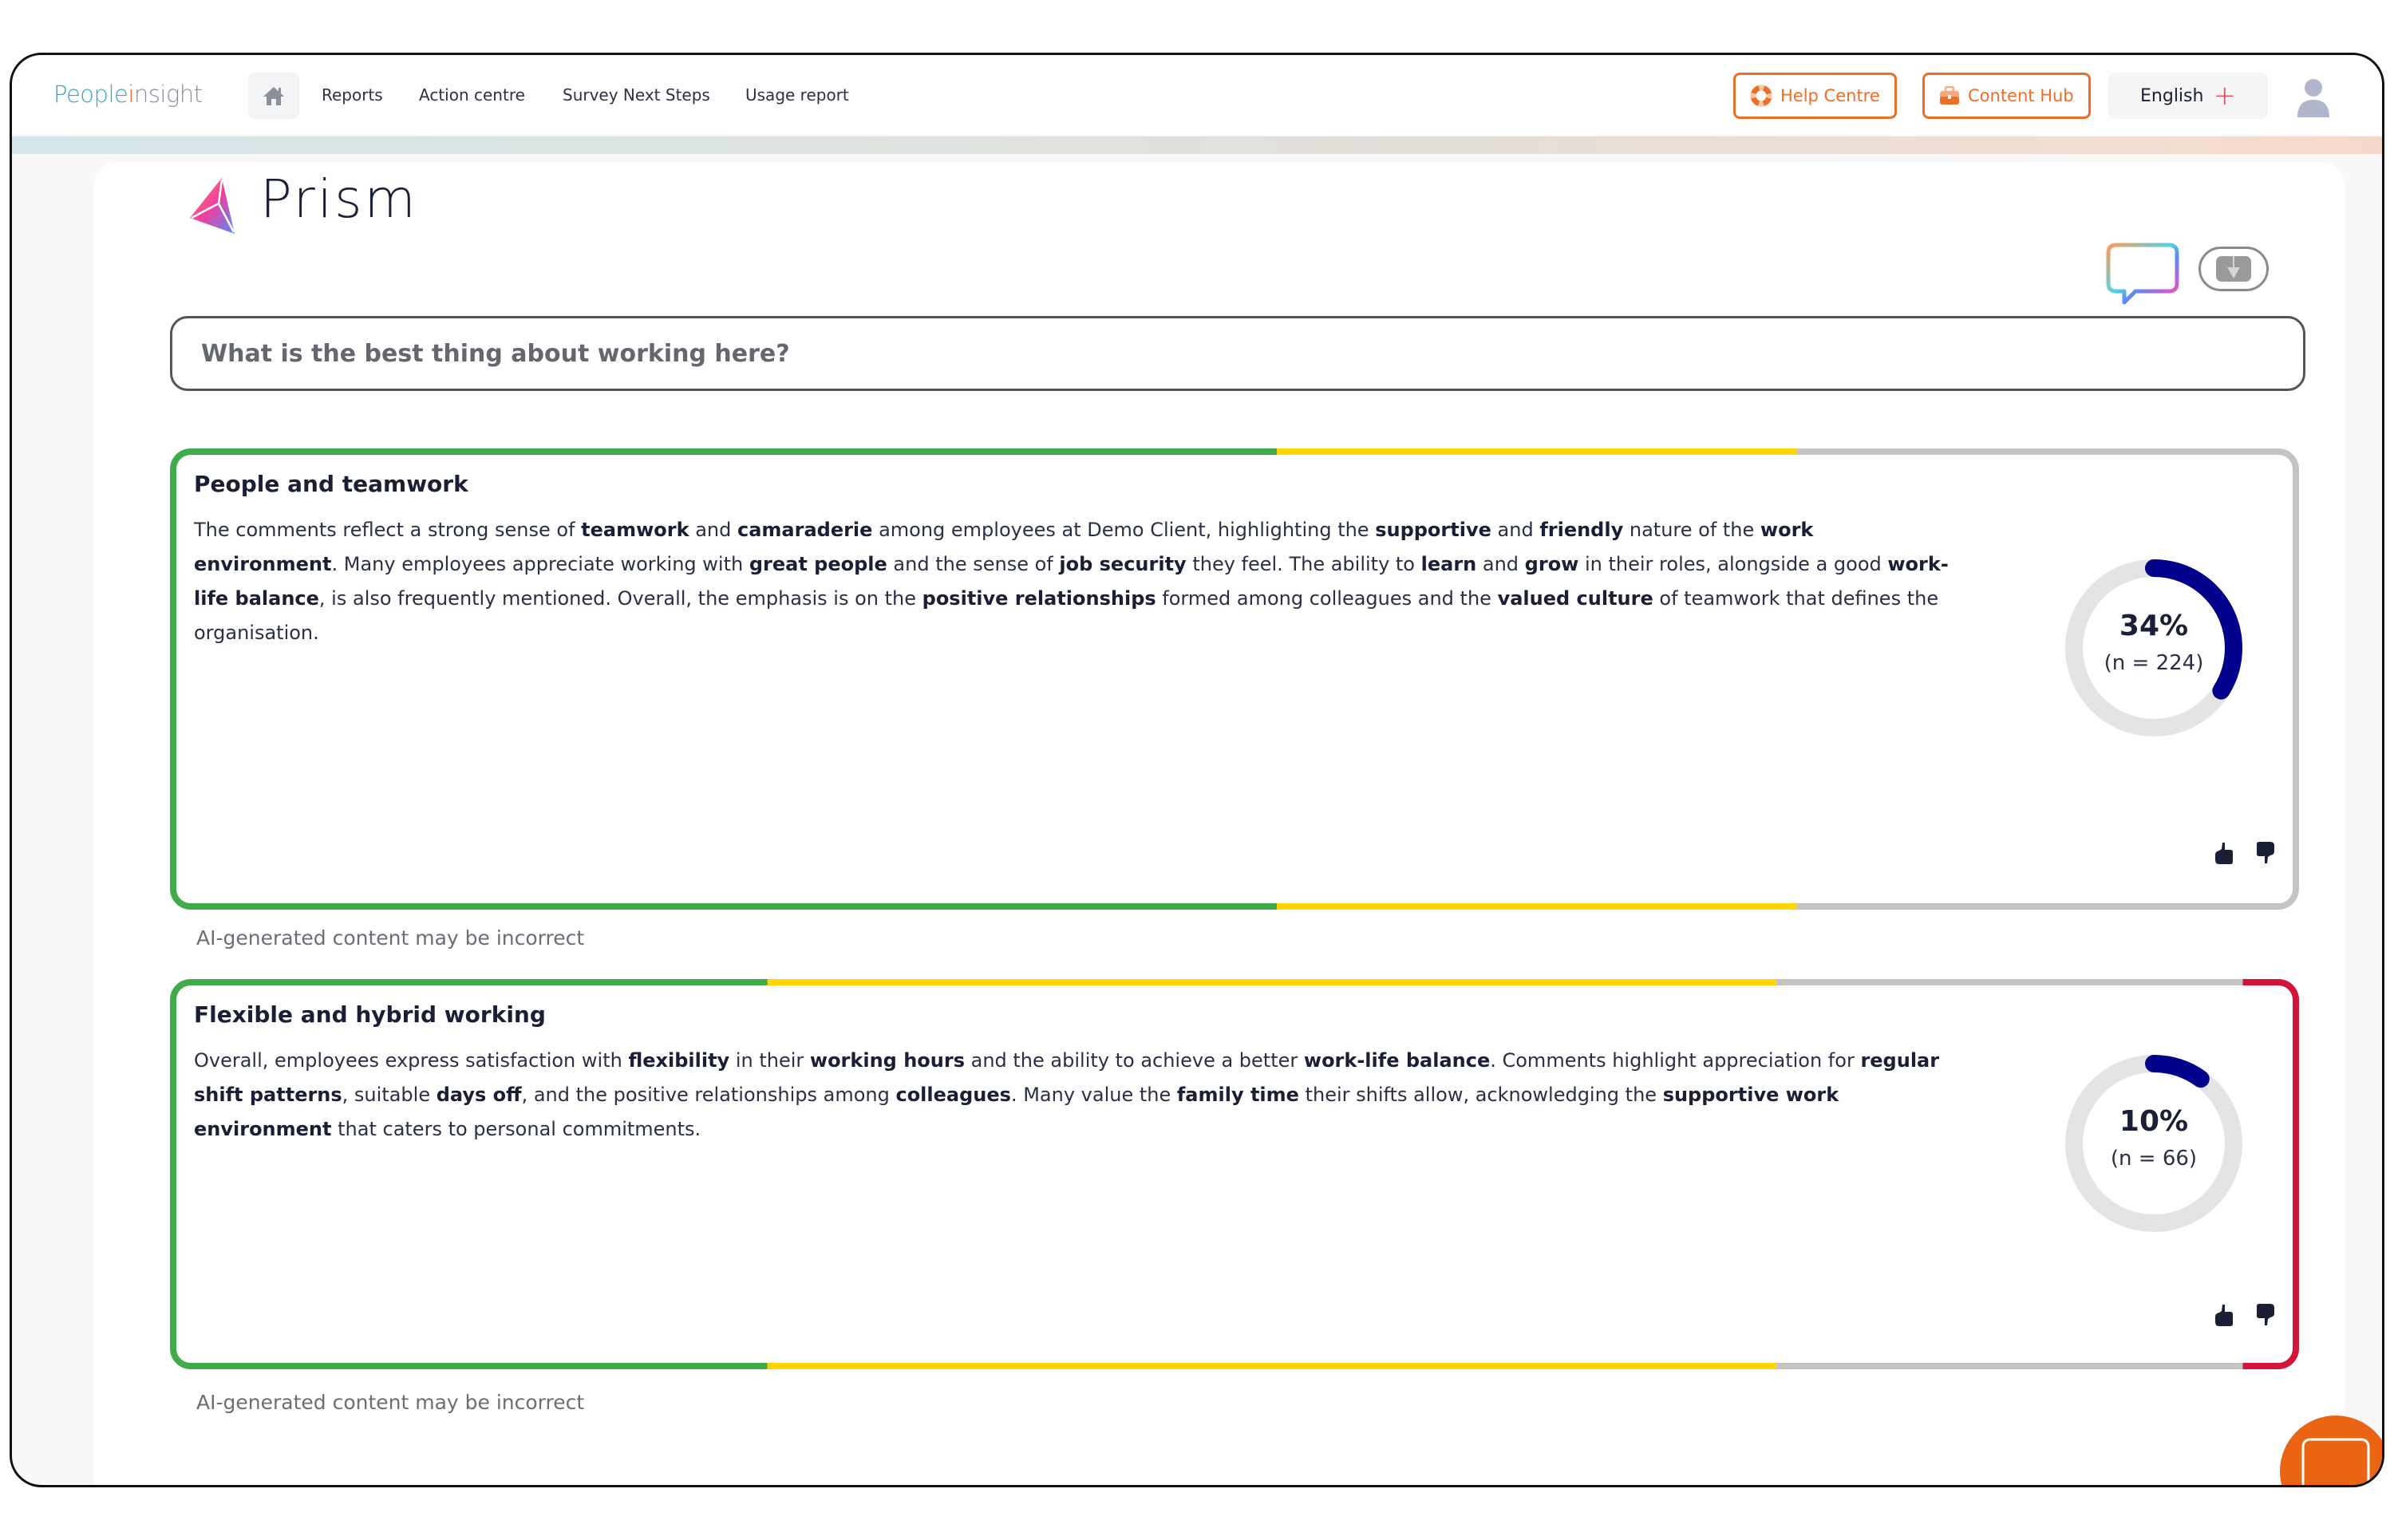 Image resolution: width=2394 pixels, height=1540 pixels. What do you see at coordinates (168, 94) in the screenshot?
I see `logo-text-insight: nsight` at bounding box center [168, 94].